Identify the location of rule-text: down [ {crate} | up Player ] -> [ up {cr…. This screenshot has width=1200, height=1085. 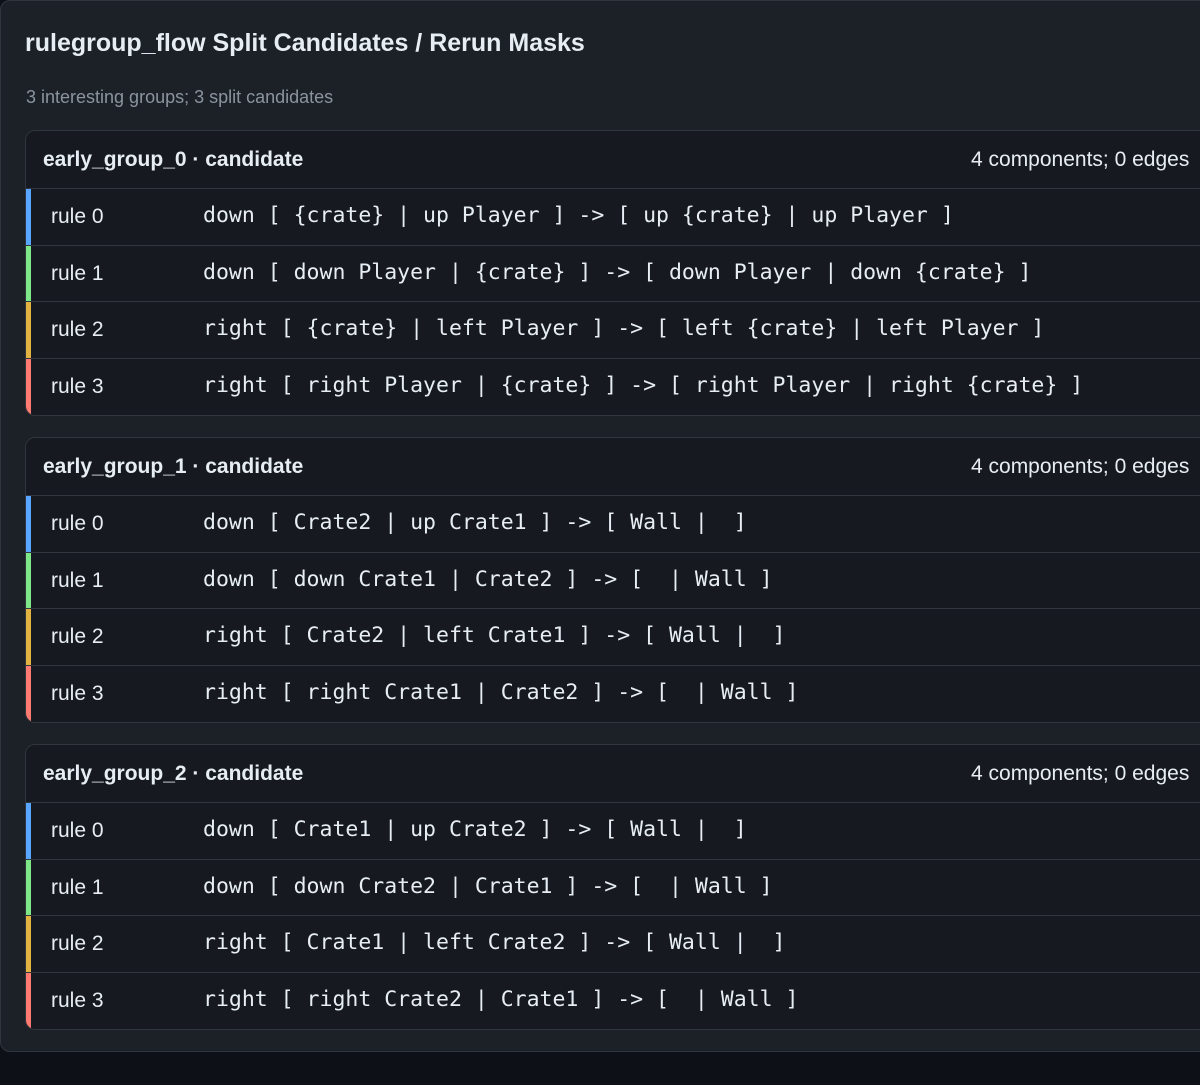
(578, 215).